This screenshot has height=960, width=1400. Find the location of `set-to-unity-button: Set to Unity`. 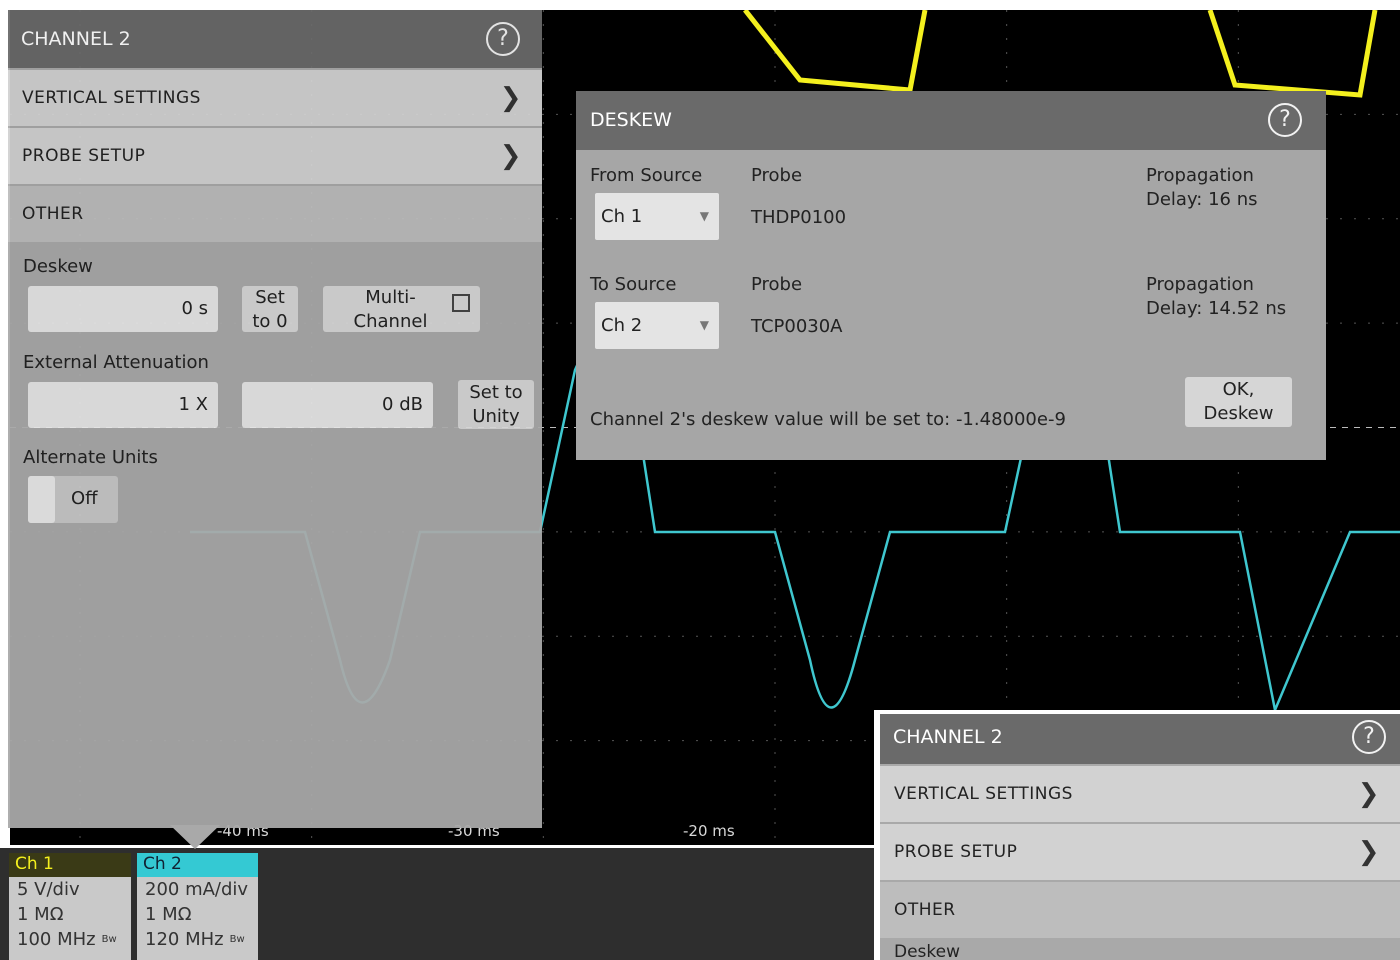

set-to-unity-button: Set to Unity is located at coordinates (496, 404).